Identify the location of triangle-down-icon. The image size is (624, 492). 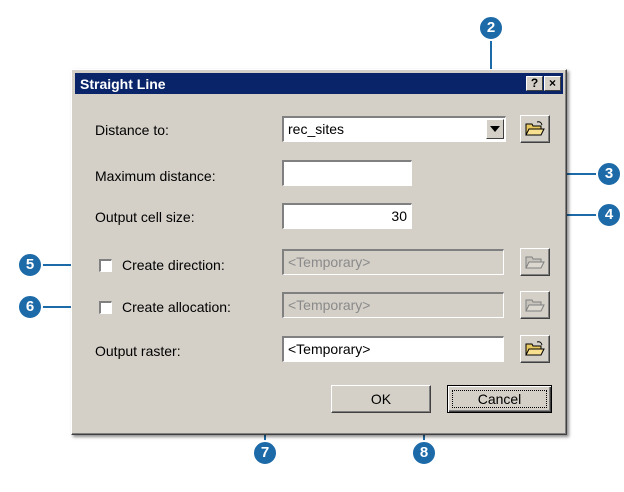
(495, 129).